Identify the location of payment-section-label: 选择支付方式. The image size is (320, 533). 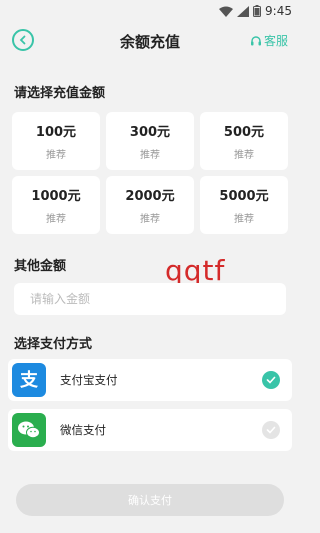
(53, 344).